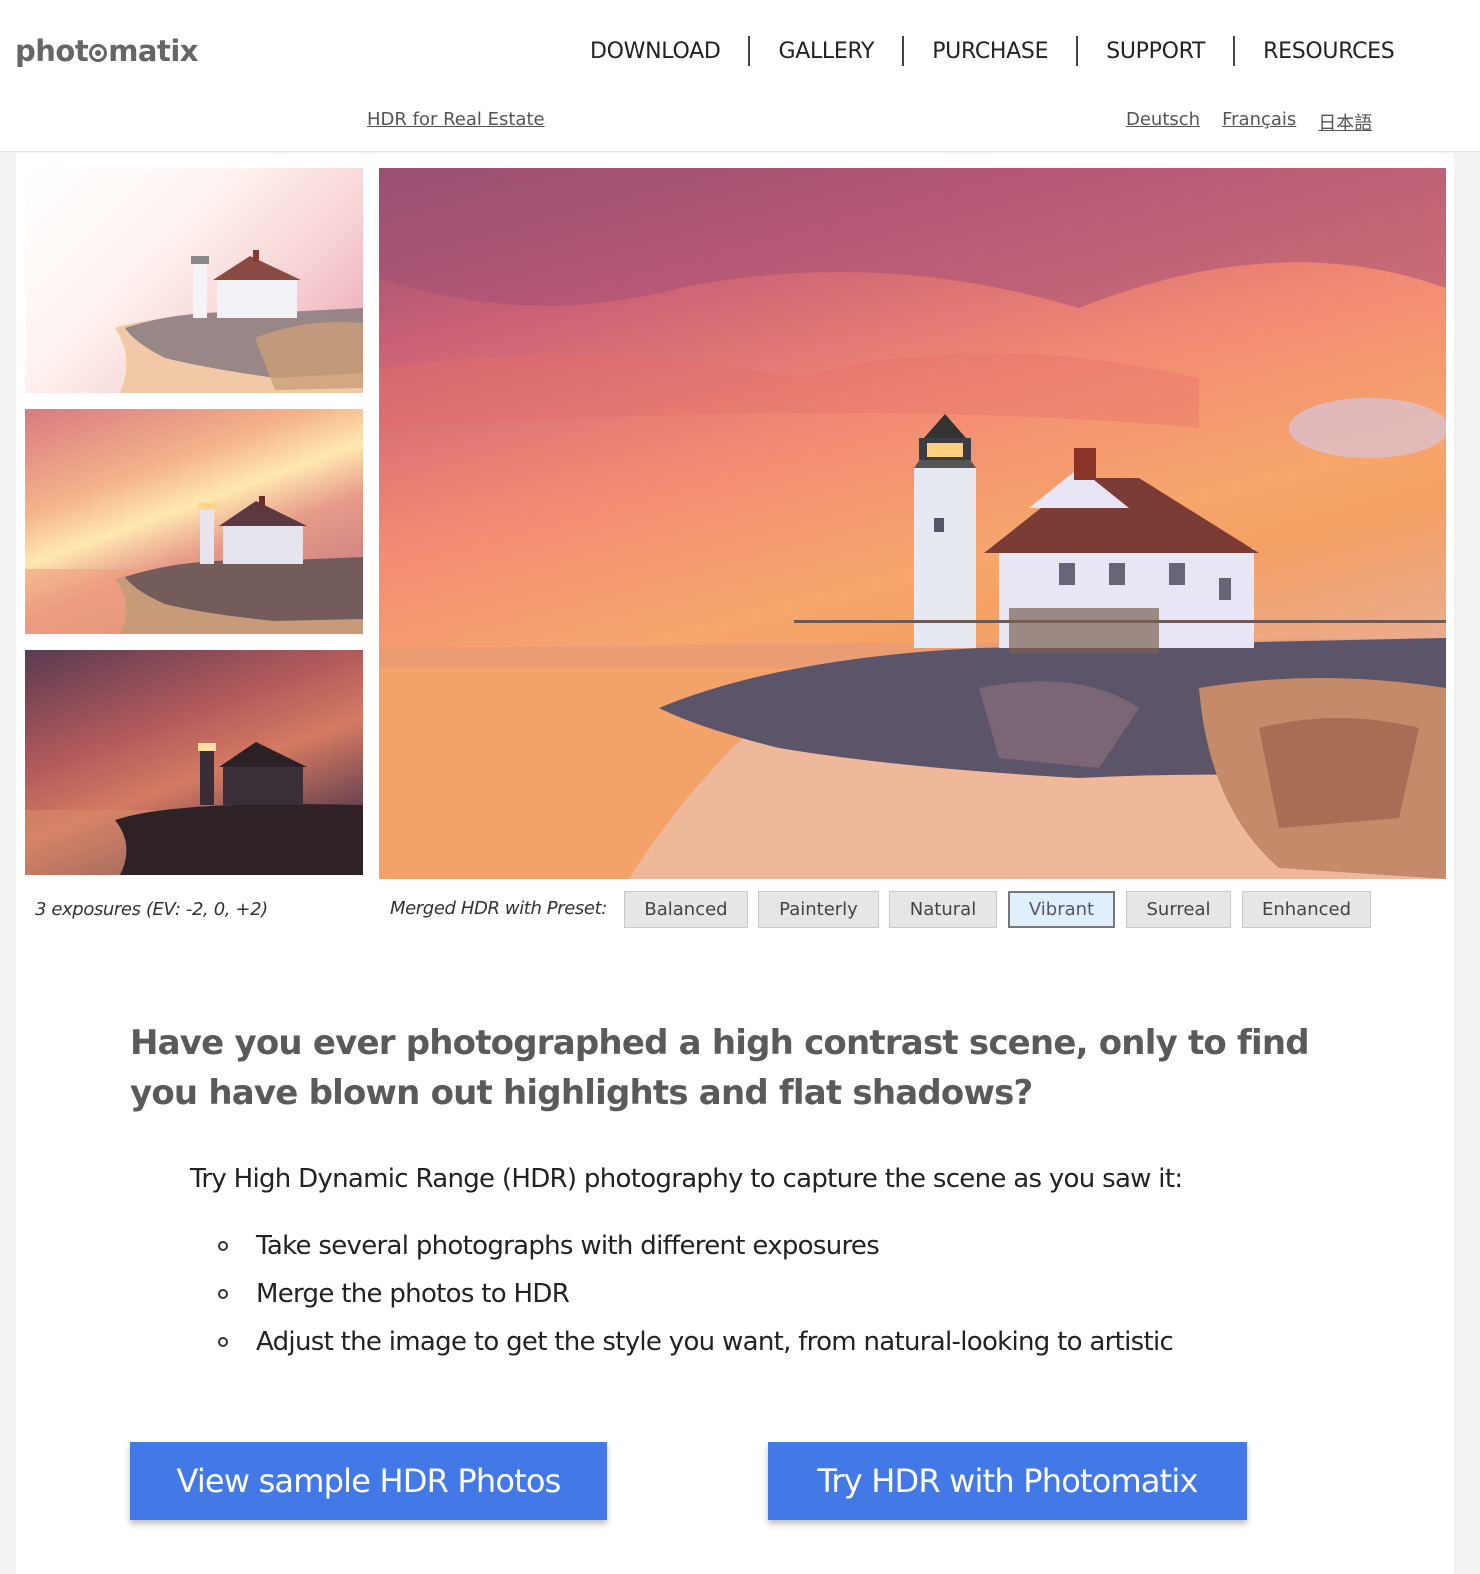 The width and height of the screenshot is (1480, 1574). I want to click on try-photomatix-button: Try HDR with Photomatix, so click(1007, 1481).